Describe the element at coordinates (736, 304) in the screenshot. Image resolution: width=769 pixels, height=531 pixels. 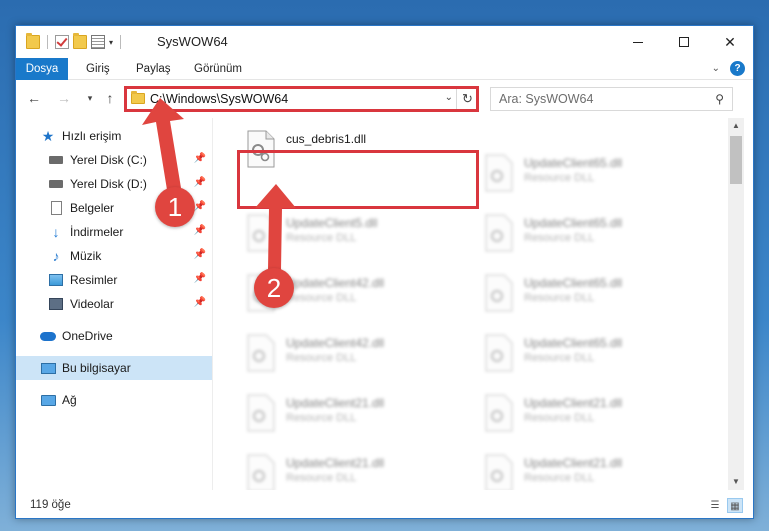
I see `vertical-scrollbar: ▲ ▼` at that location.